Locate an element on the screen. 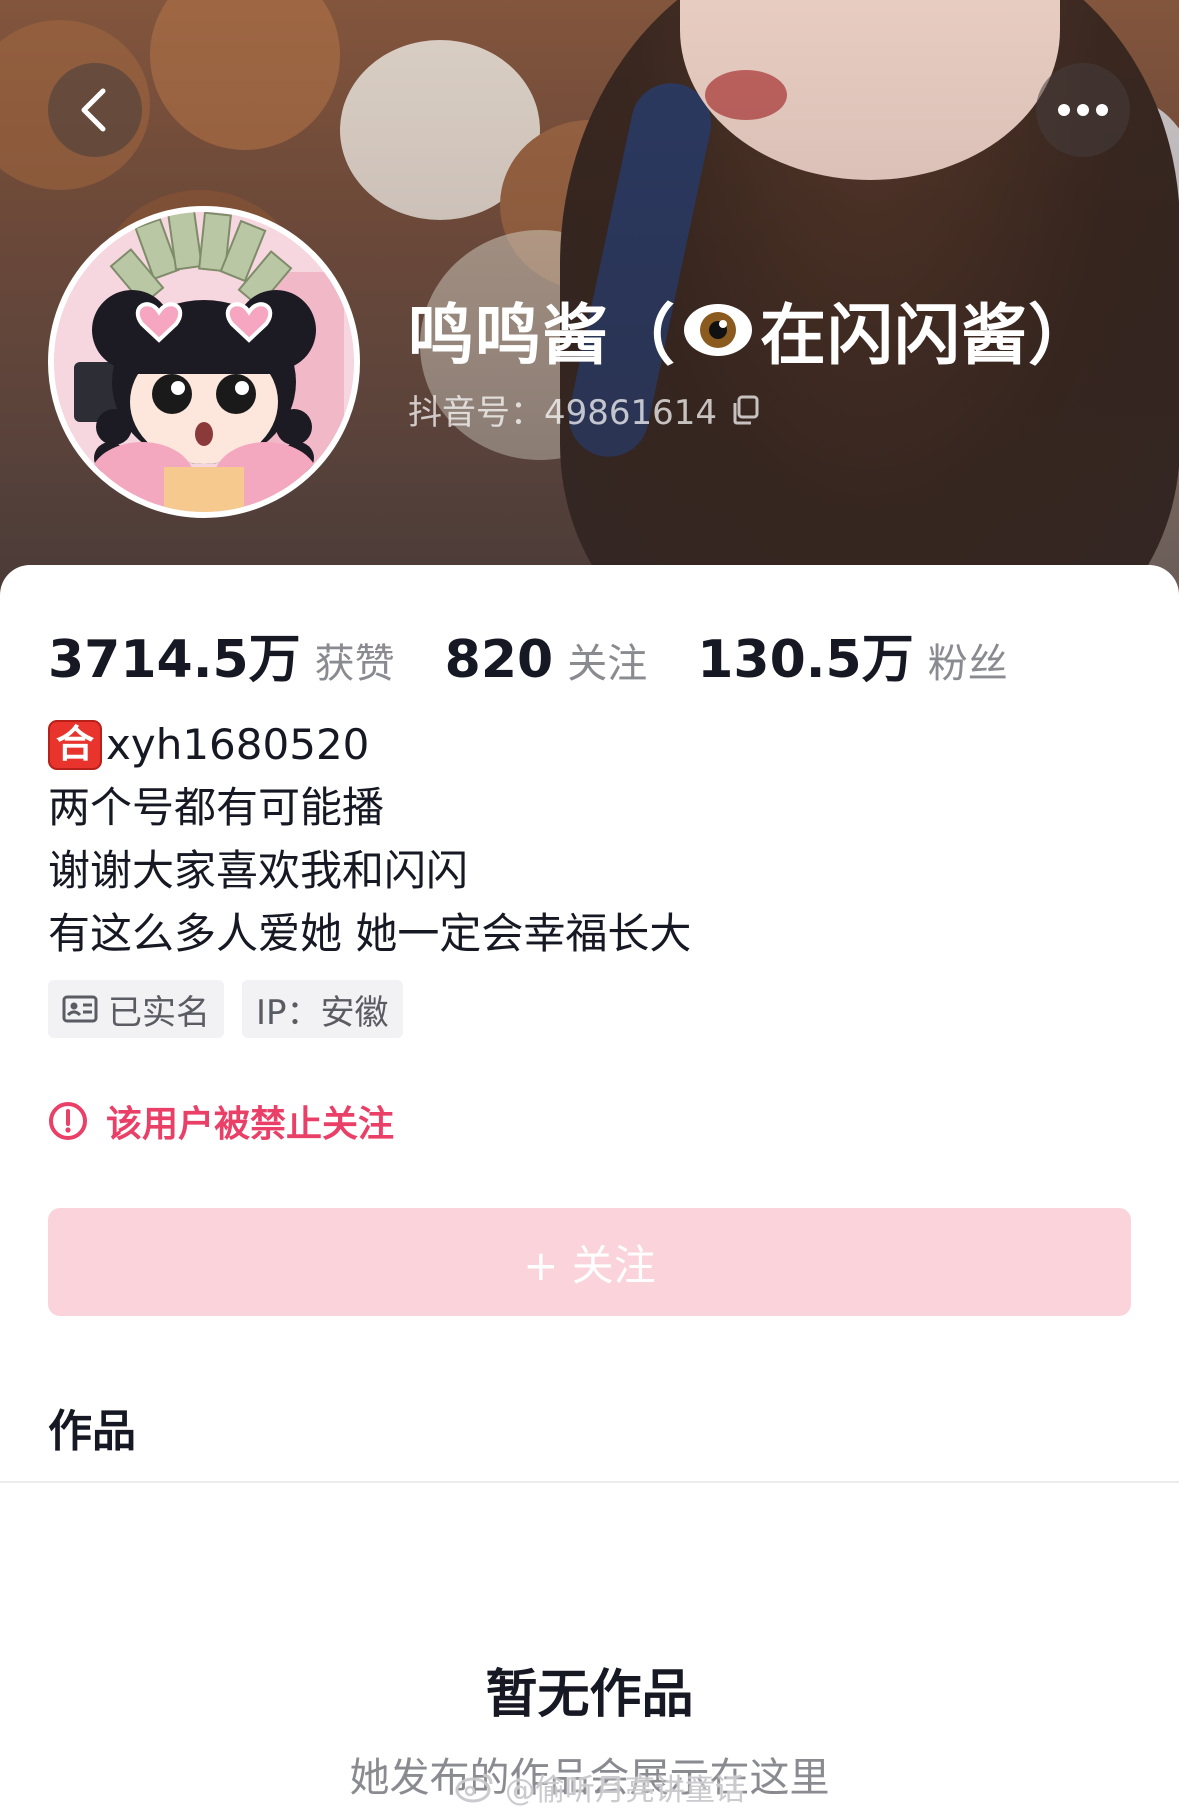 The width and height of the screenshot is (1179, 1815). bio-contact-text: xyh1680520 is located at coordinates (238, 744).